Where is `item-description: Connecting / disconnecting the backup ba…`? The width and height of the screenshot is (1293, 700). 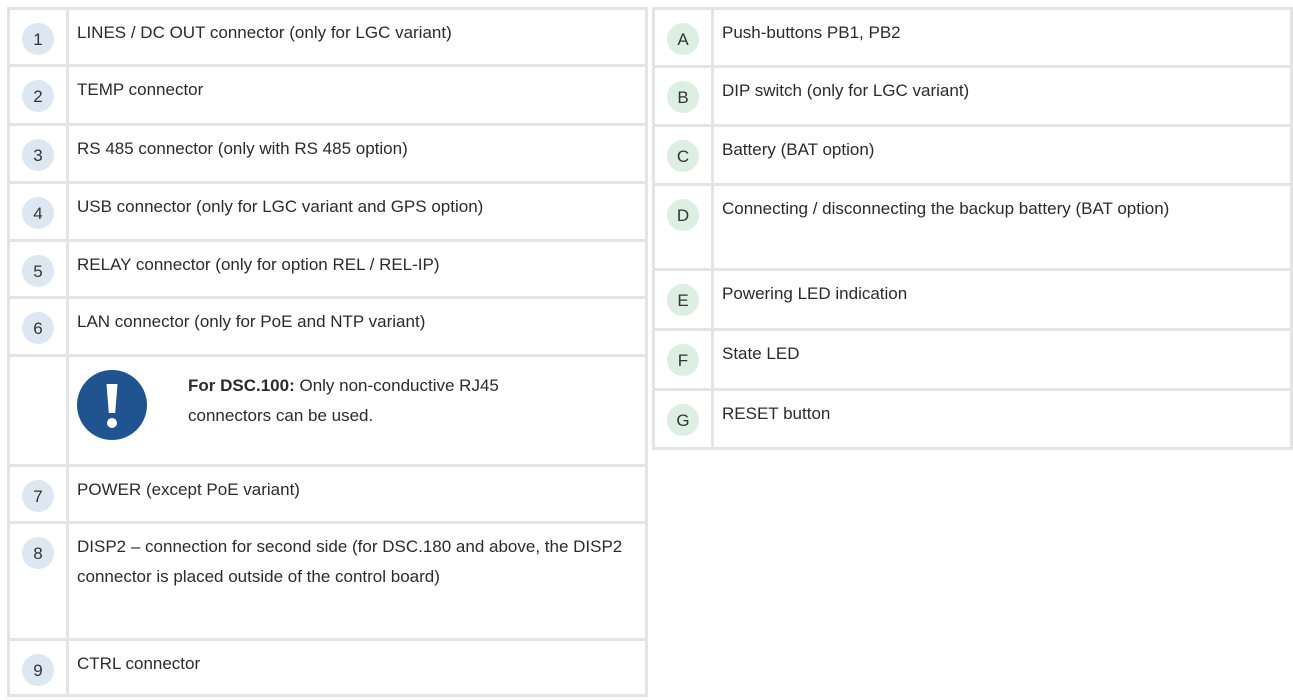
item-description: Connecting / disconnecting the backup ba… is located at coordinates (1002, 227).